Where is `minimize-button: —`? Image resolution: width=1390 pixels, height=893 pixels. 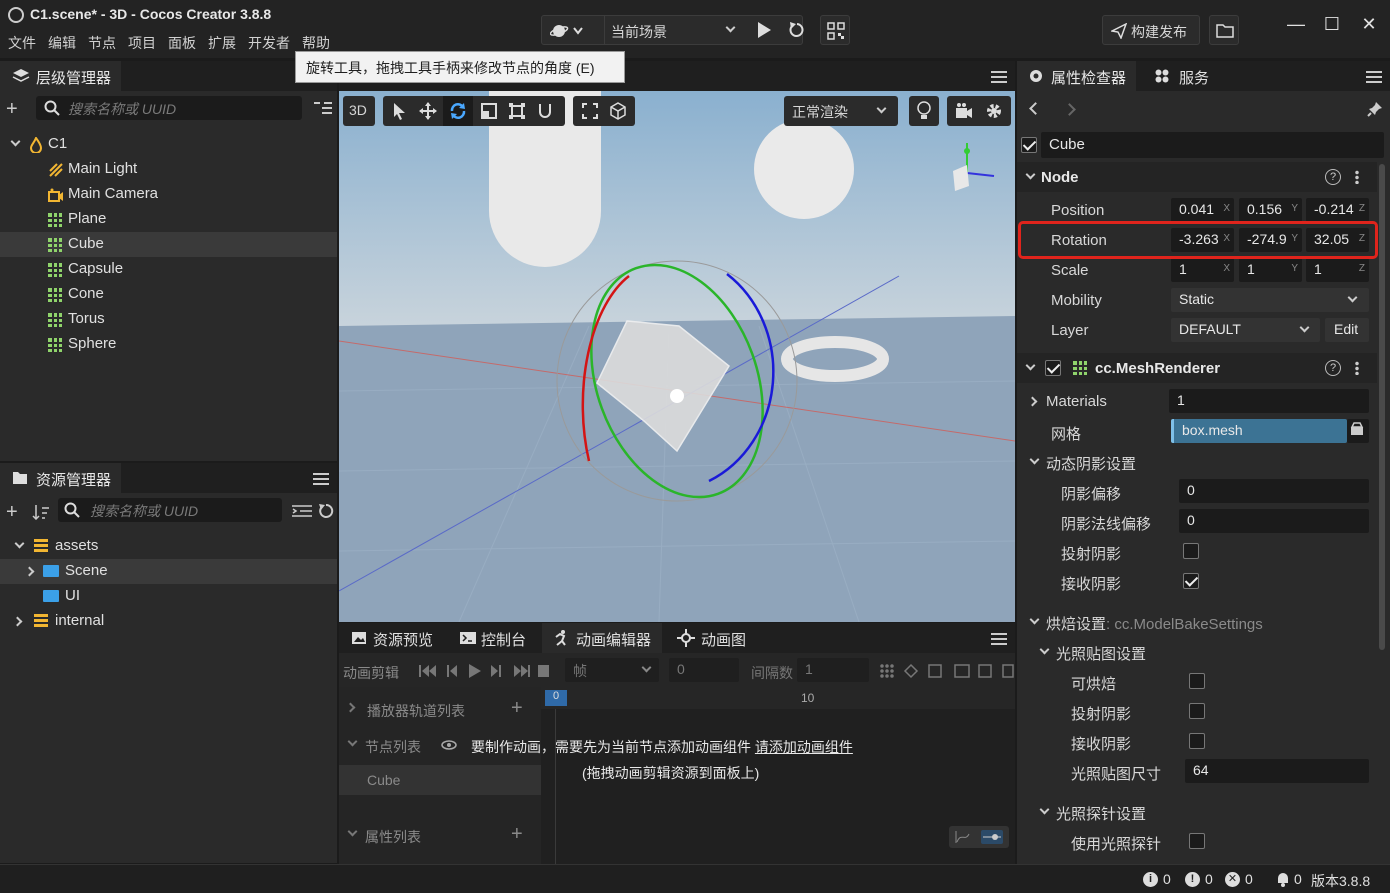
minimize-button: — is located at coordinates (1296, 27).